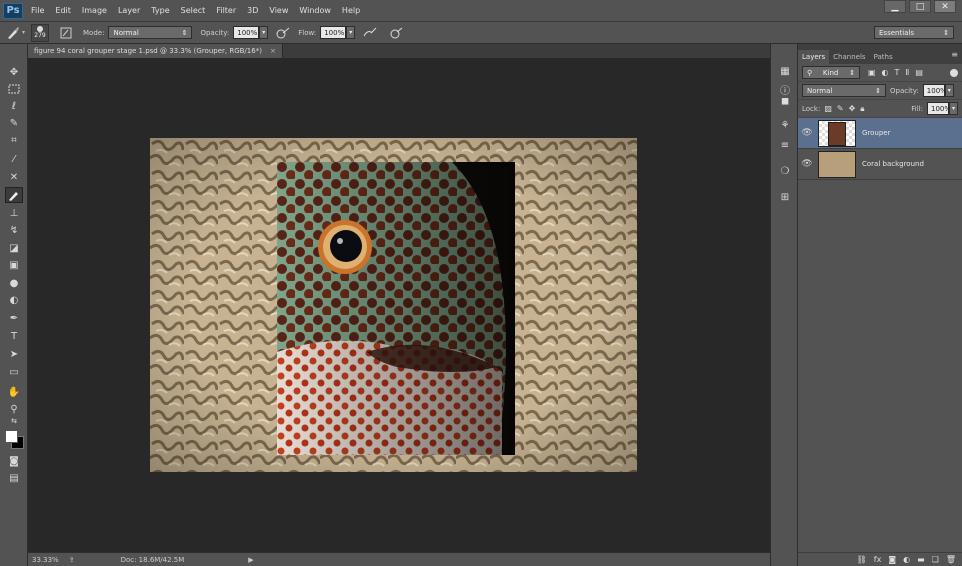 The image size is (962, 566). What do you see at coordinates (898, 72) in the screenshot?
I see `filter-type-icons: ▣◐TⅡ▤` at bounding box center [898, 72].